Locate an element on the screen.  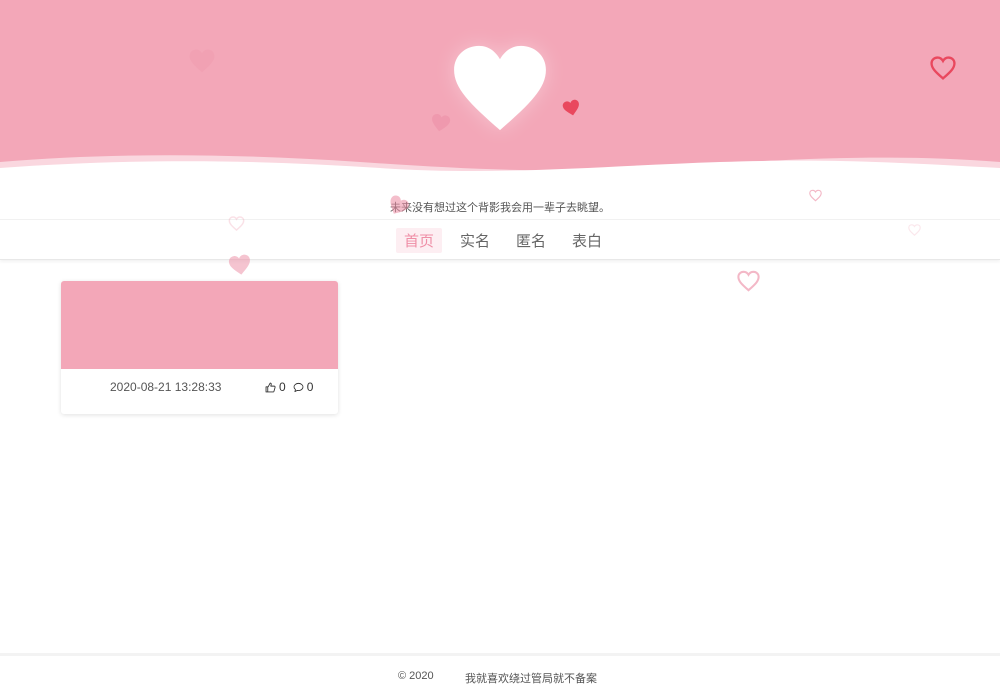
nav-list: 首页 实名 匿名 表白 is located at coordinates (503, 240).